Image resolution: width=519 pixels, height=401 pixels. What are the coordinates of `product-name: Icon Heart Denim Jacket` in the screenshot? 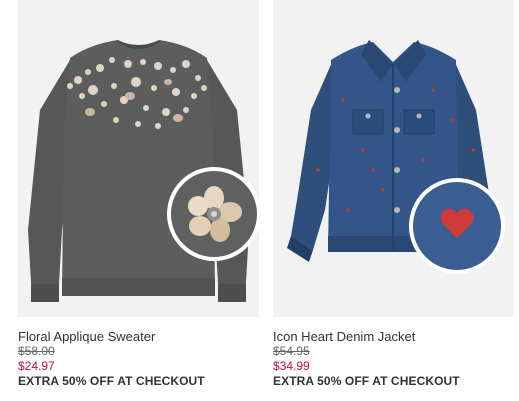 It's located at (393, 336).